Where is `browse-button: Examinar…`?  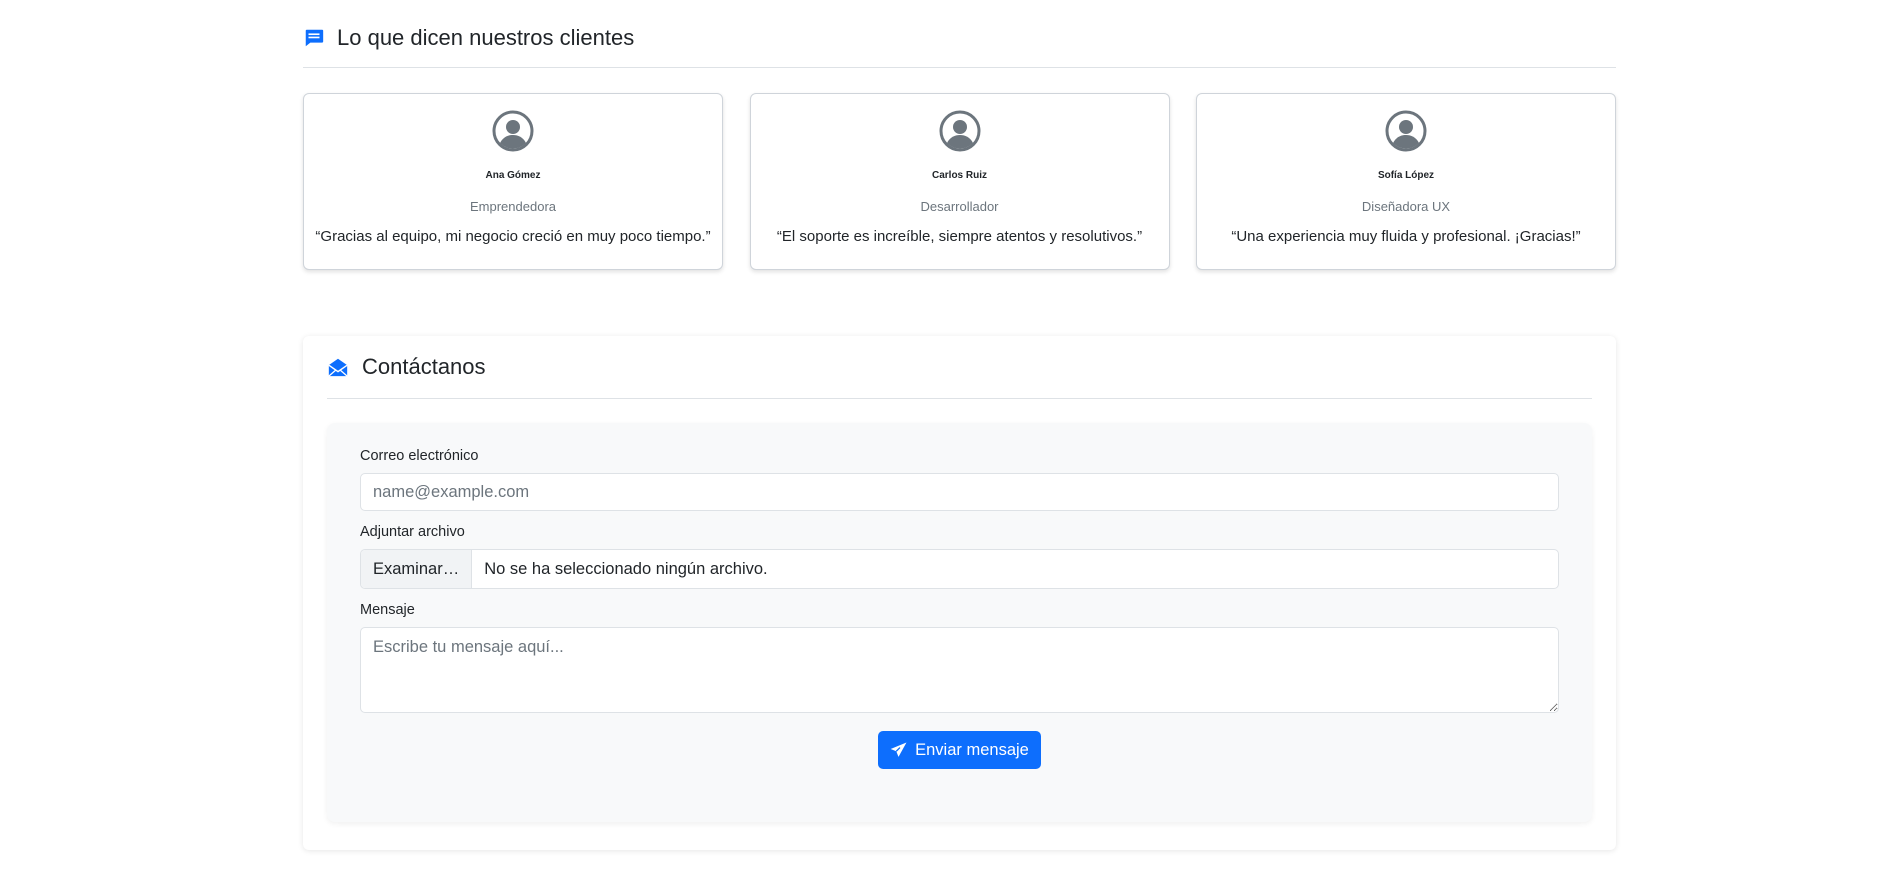
browse-button: Examinar… is located at coordinates (417, 569).